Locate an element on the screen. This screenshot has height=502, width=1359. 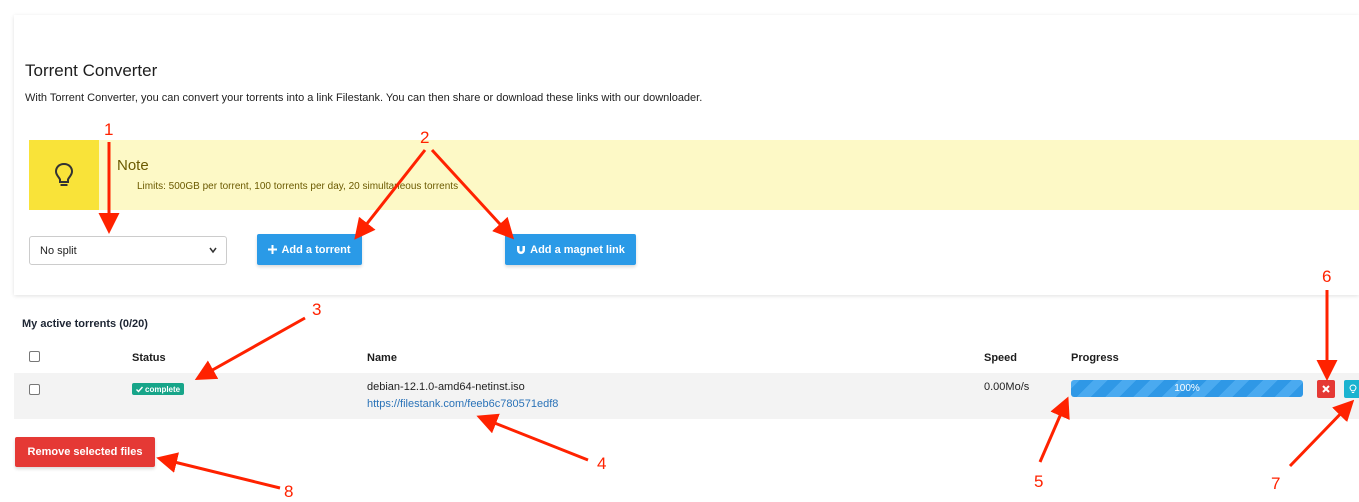
status-badge: complete is located at coordinates (158, 389).